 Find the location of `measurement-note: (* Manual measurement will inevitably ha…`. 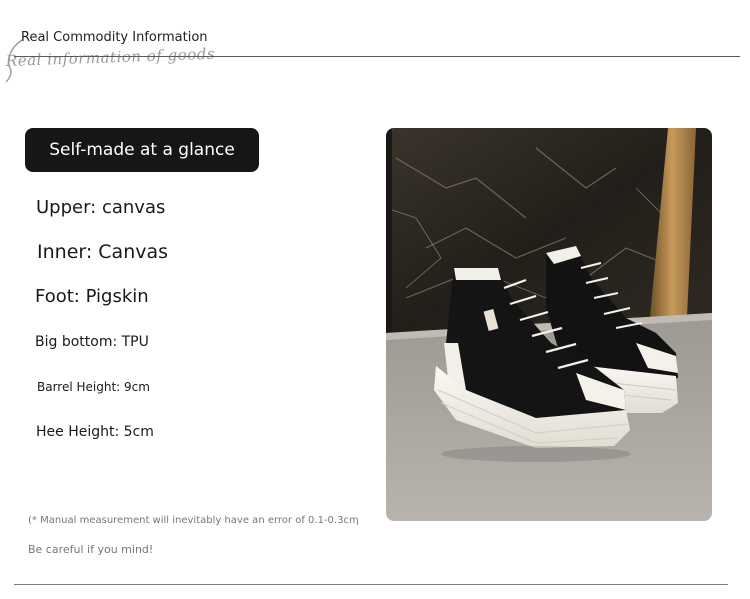

measurement-note: (* Manual measurement will inevitably ha… is located at coordinates (193, 520).